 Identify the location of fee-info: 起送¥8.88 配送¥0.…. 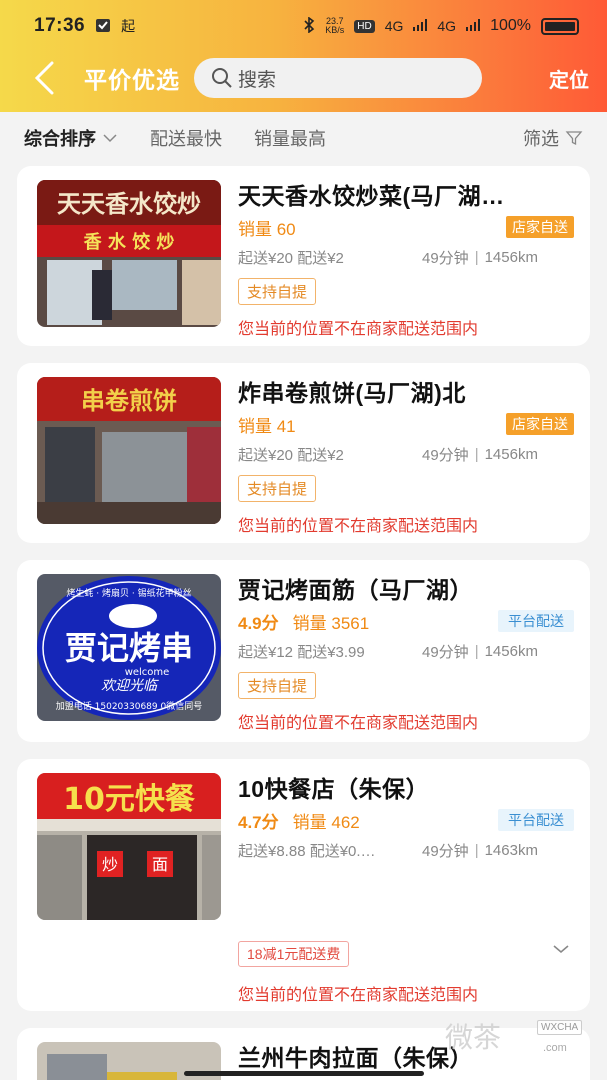
(307, 851).